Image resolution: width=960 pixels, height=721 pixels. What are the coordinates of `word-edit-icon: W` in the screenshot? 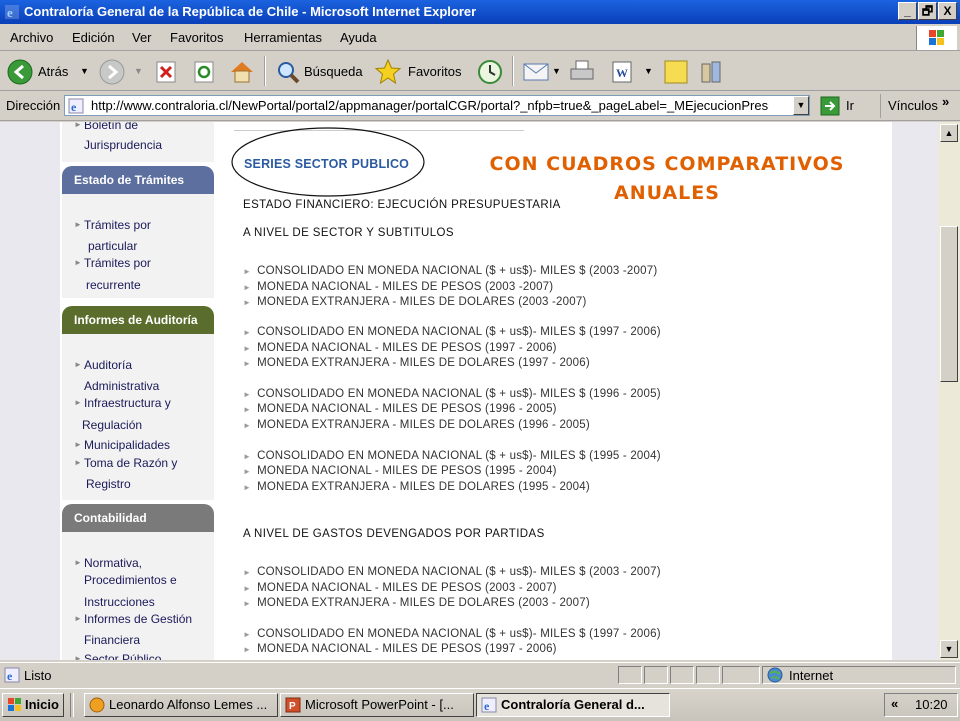 It's located at (623, 72).